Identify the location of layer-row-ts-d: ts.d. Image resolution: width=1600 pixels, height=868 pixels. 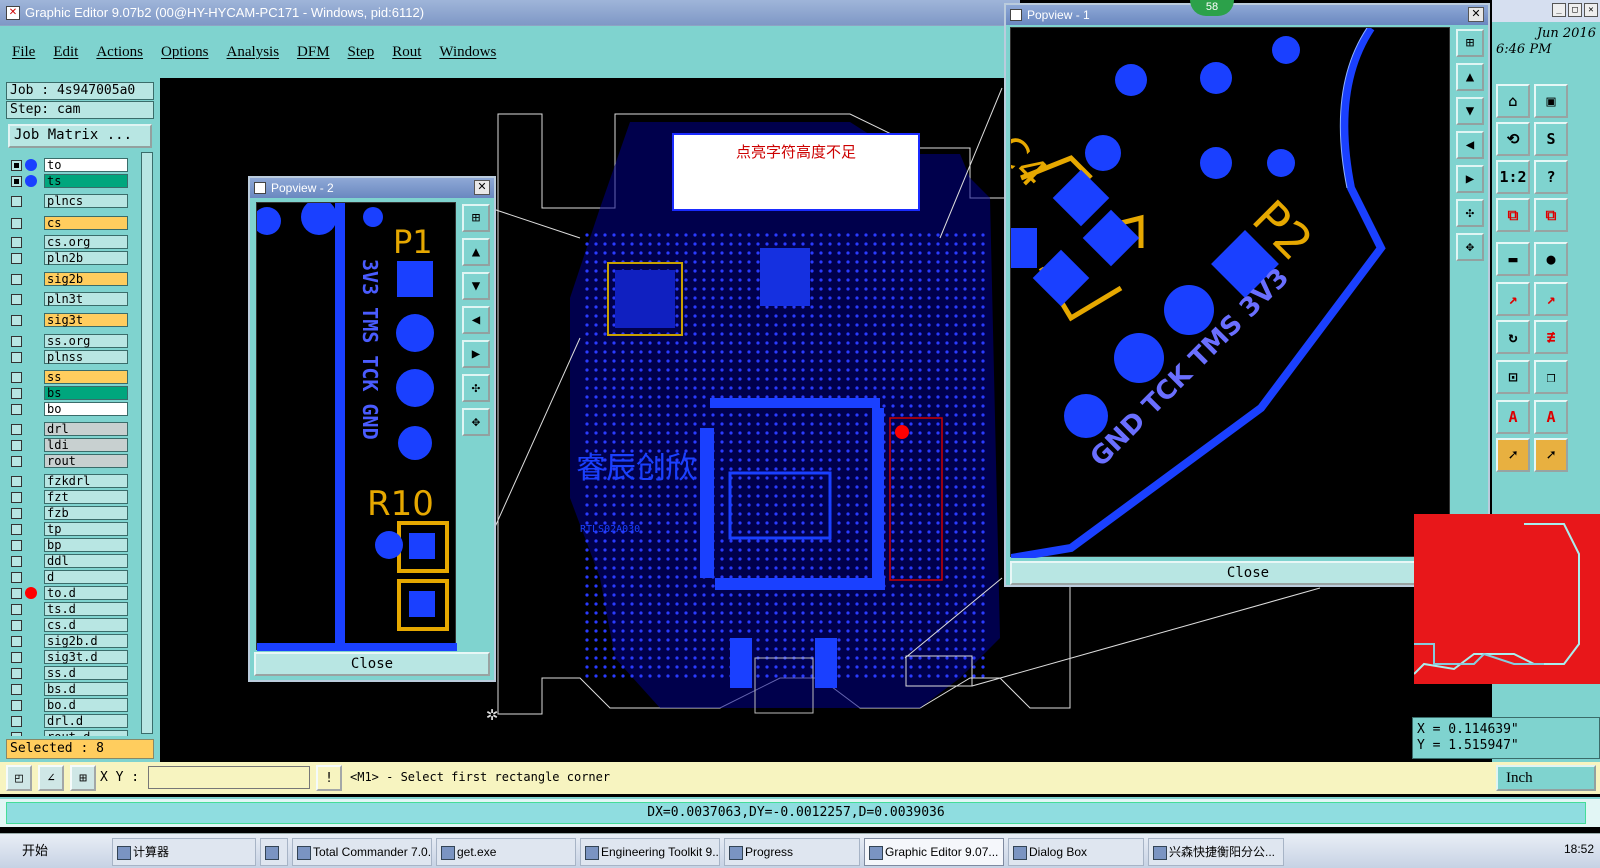
(68, 609).